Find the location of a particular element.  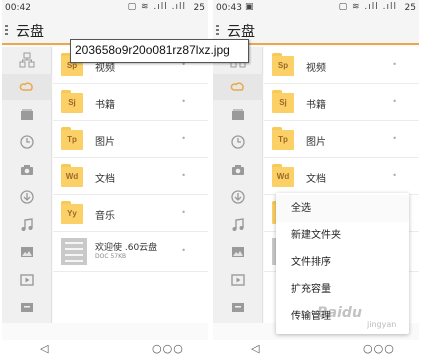

list-item: 欢迎使 .60云盘 DOC 57KB • is located at coordinates (130, 252).